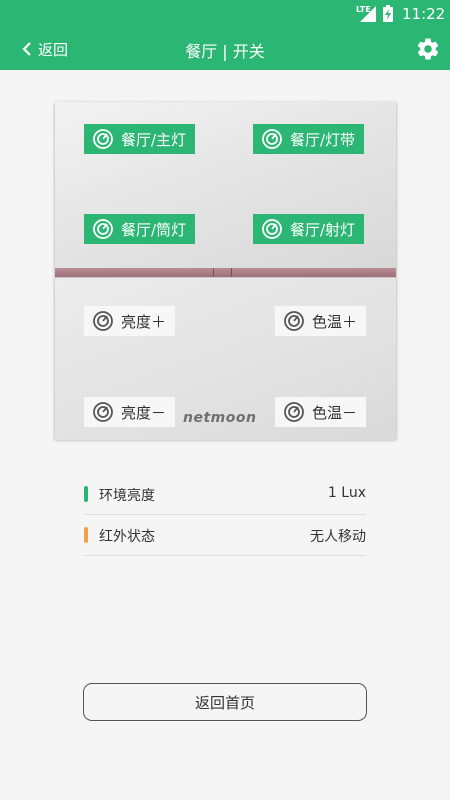 This screenshot has width=450, height=800. What do you see at coordinates (225, 14) in the screenshot?
I see `status-bar: LTE 11:22` at bounding box center [225, 14].